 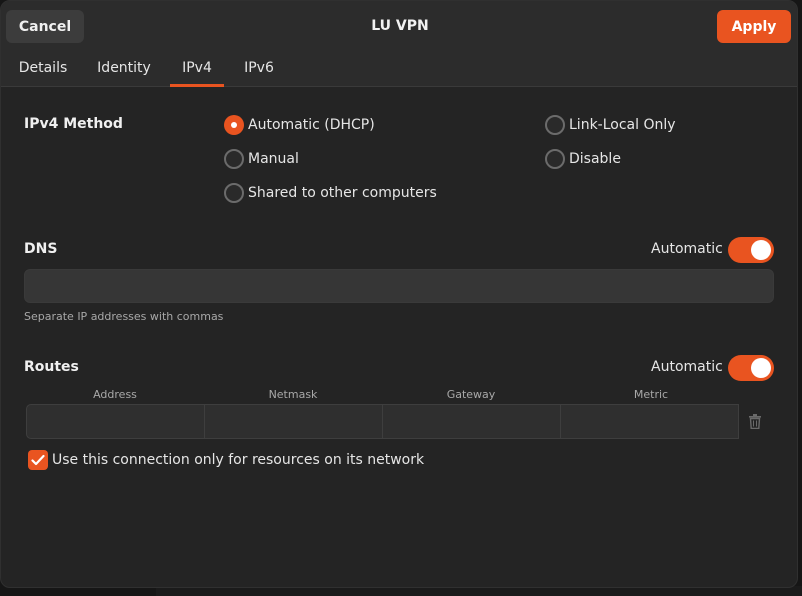 I want to click on route-metric-input, so click(x=649, y=421).